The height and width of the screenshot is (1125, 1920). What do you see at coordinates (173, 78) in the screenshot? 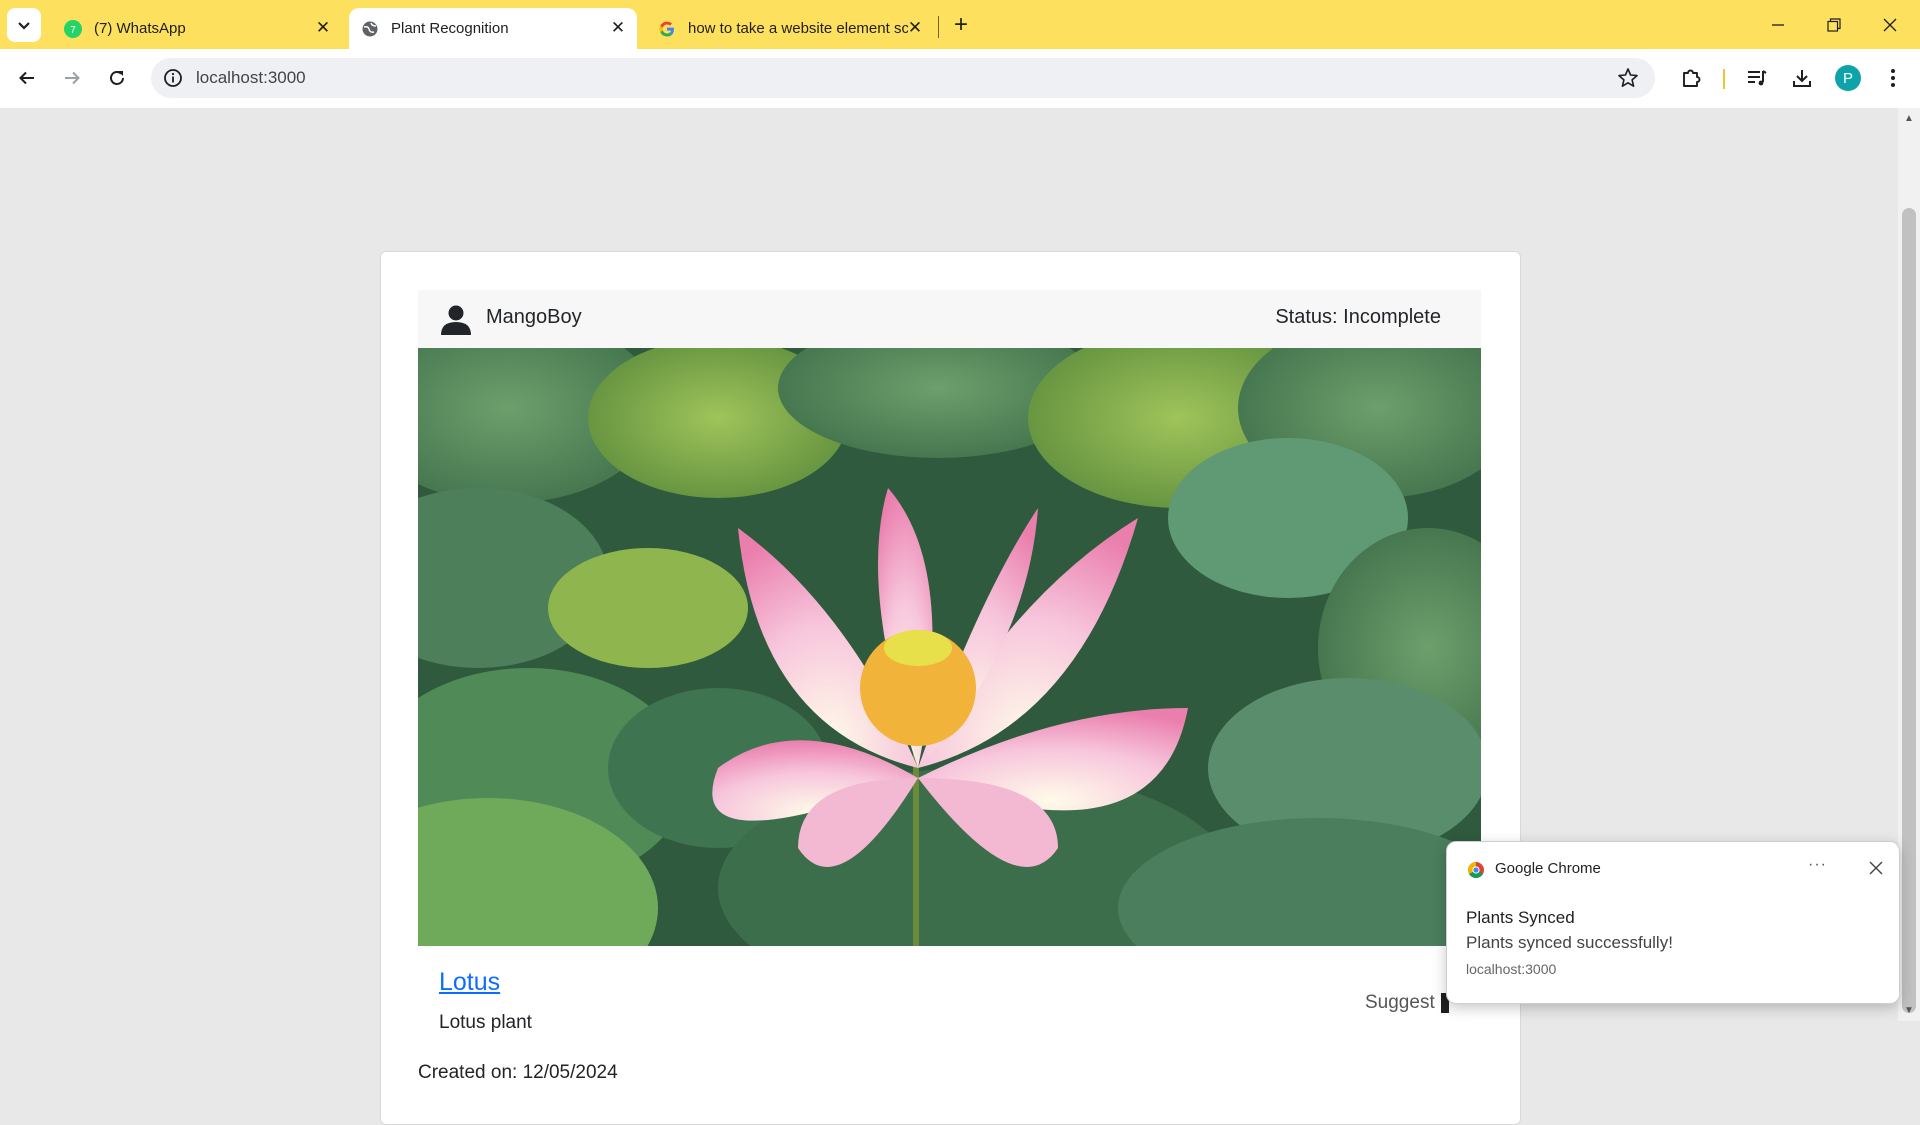
I see `site-info-icon` at bounding box center [173, 78].